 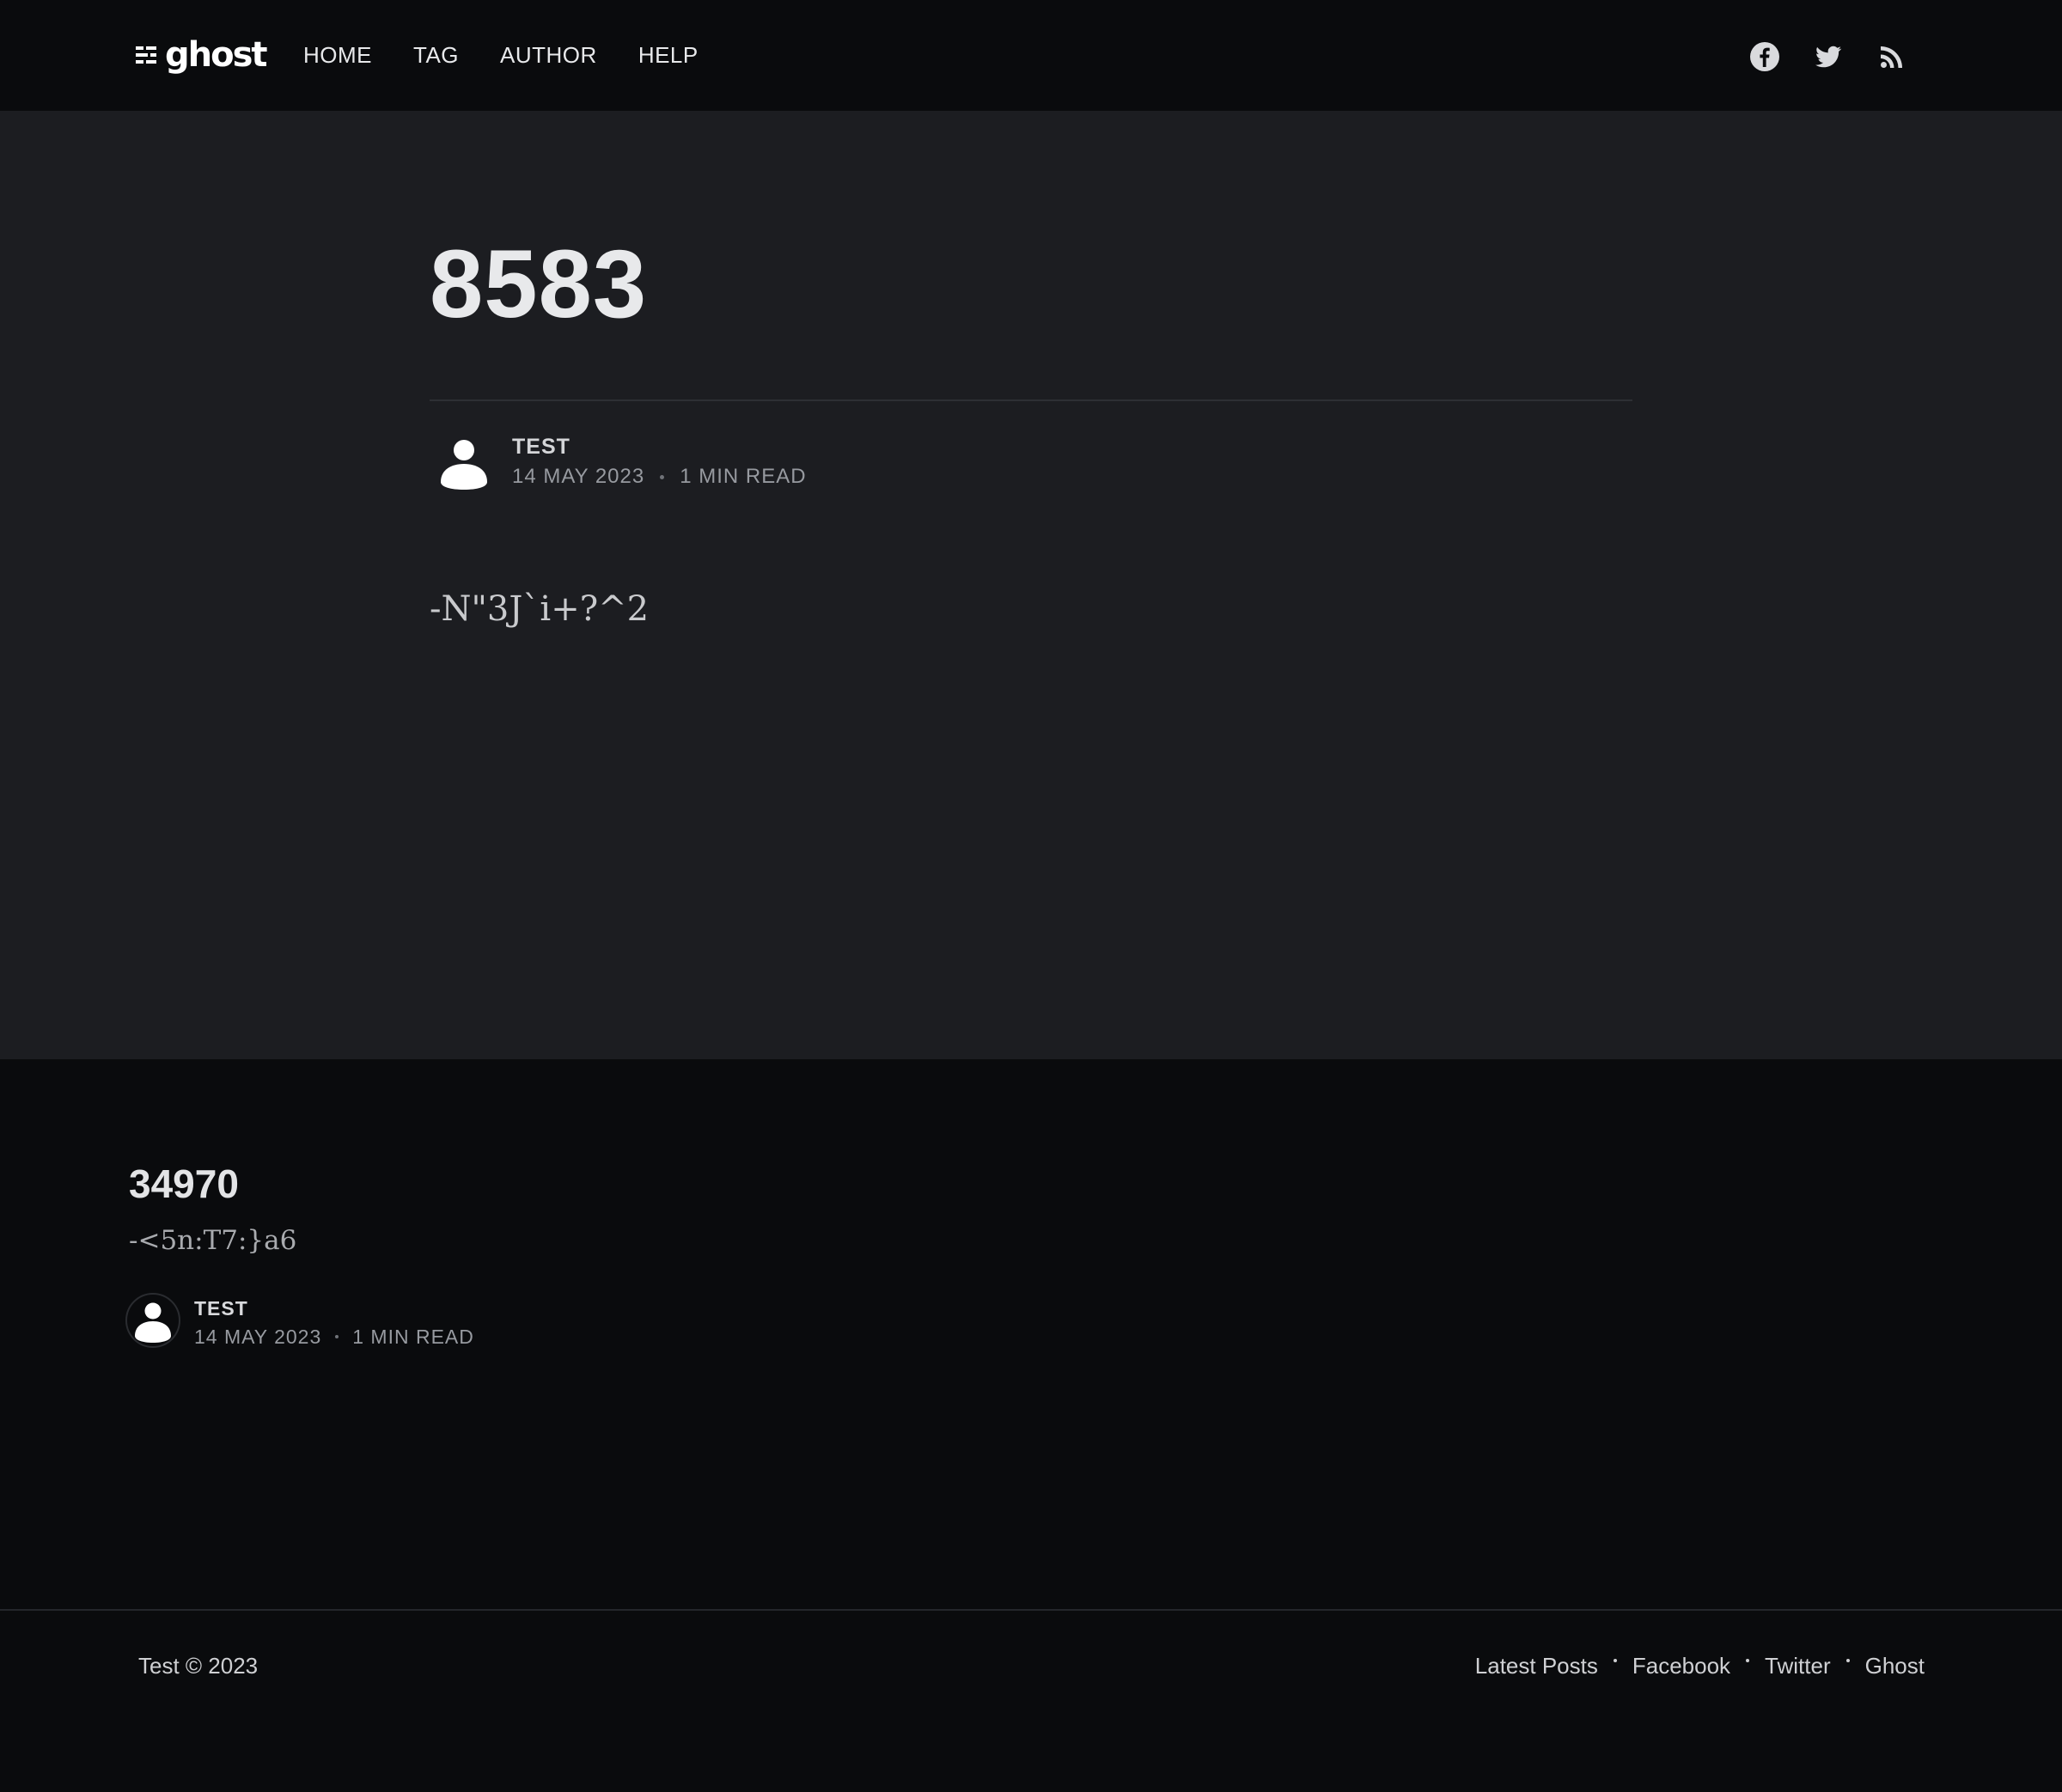 What do you see at coordinates (413, 1337) in the screenshot?
I see `related-reading-time: 1 MIN READ` at bounding box center [413, 1337].